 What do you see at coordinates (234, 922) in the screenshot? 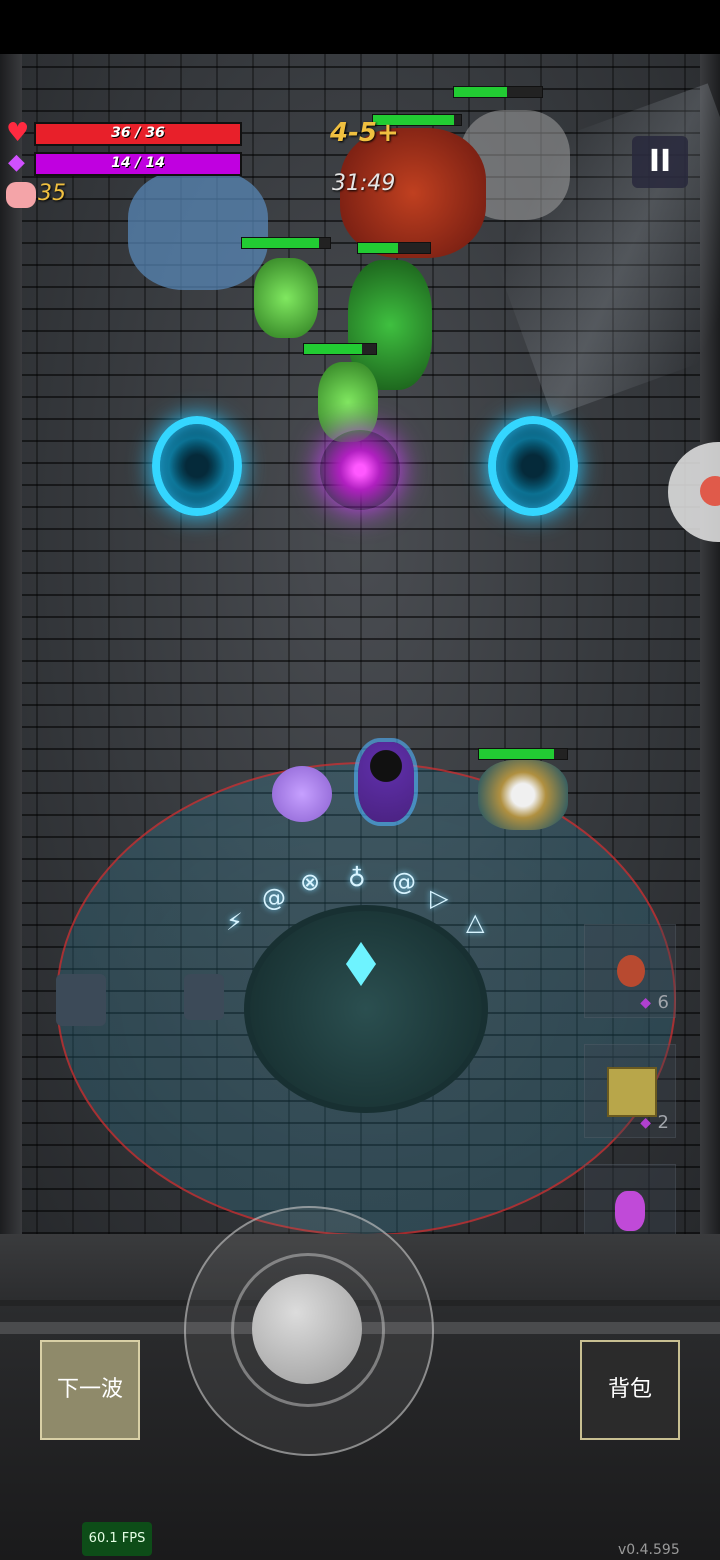
I see `rune-icon: ⚡` at bounding box center [234, 922].